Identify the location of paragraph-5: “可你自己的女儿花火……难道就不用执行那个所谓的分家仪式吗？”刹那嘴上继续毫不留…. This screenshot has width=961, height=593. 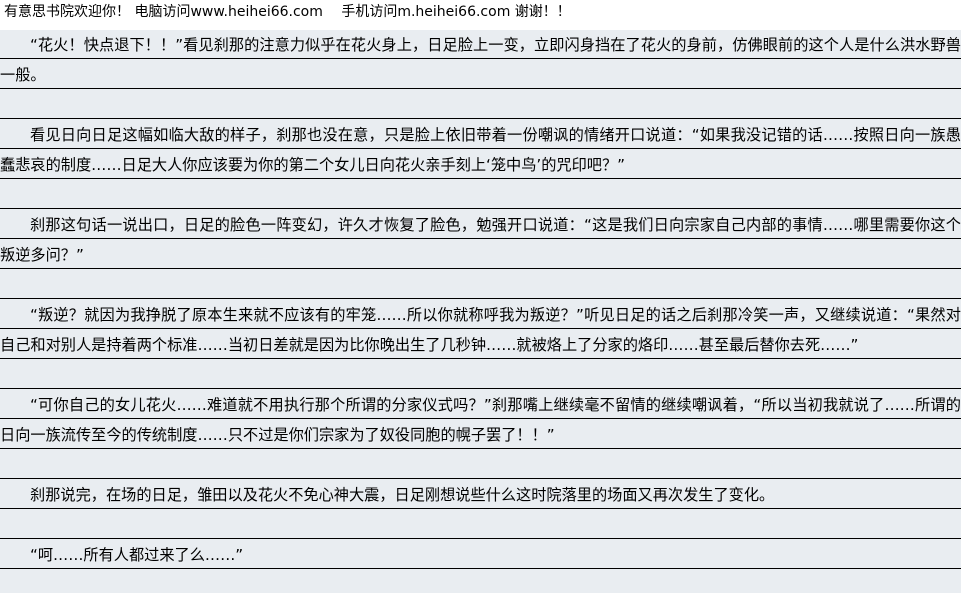
(480, 420).